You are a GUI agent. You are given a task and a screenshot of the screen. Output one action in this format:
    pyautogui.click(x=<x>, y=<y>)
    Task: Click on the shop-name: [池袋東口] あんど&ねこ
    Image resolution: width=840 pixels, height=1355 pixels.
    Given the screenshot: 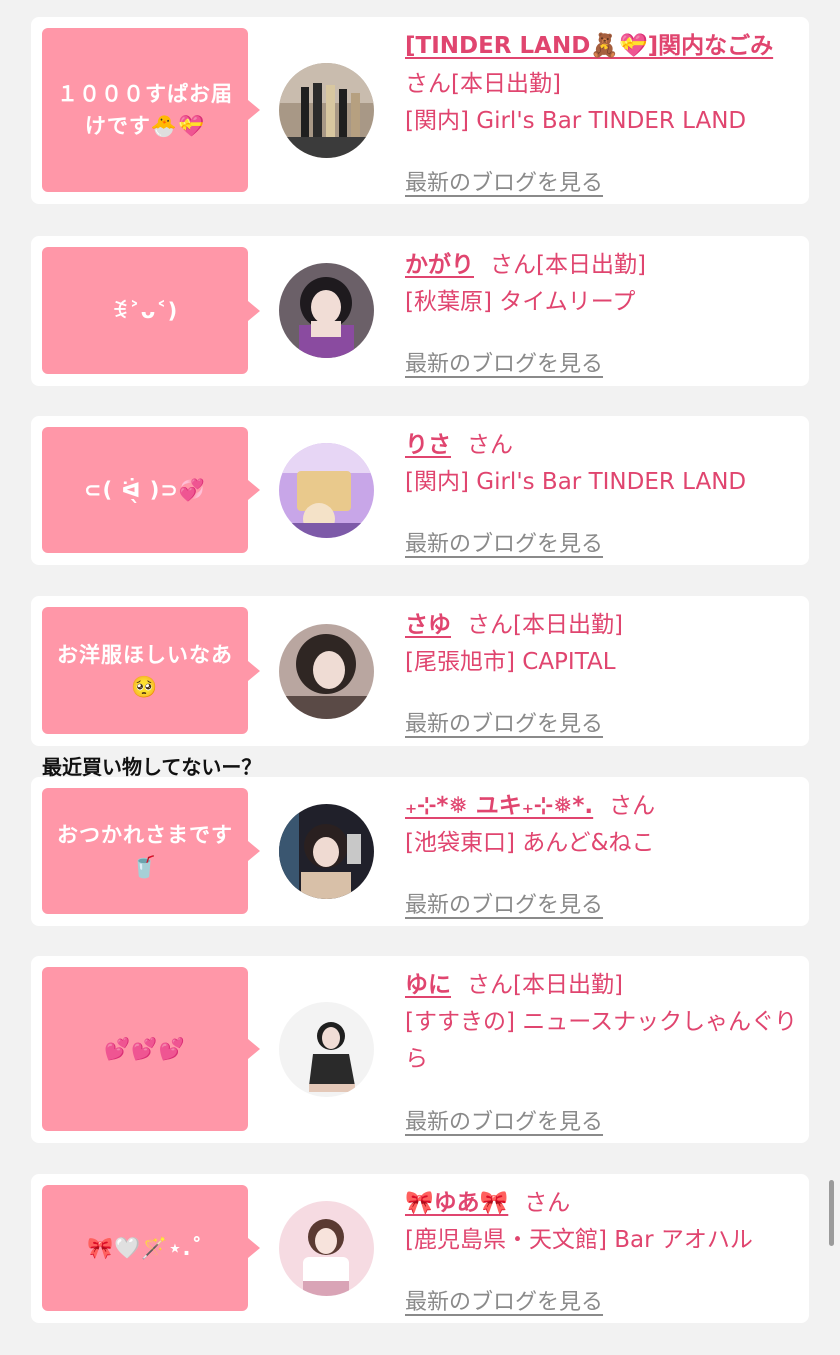 What is the action you would take?
    pyautogui.click(x=602, y=843)
    